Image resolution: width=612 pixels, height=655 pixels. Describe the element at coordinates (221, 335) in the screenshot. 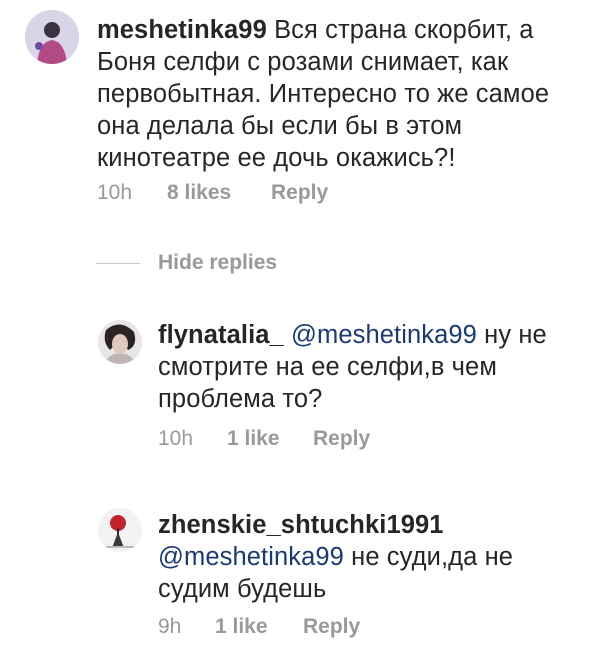

I see `reply-username: flynatalia_` at that location.